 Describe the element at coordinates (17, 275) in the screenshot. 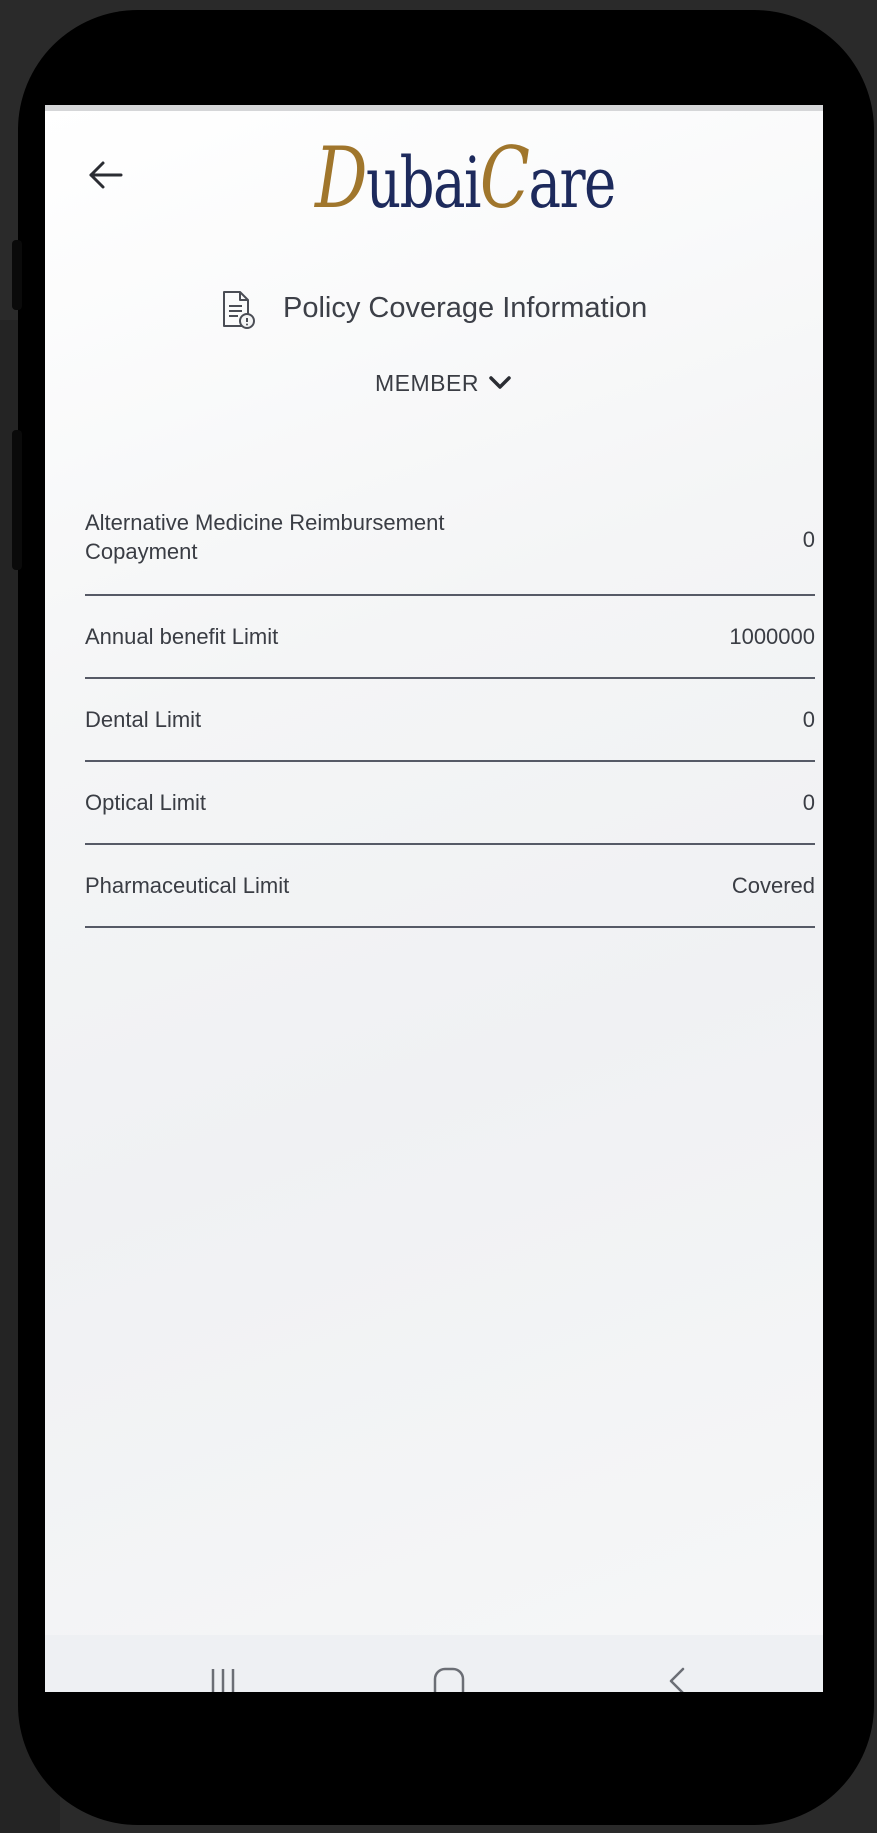

I see `volume-button` at that location.